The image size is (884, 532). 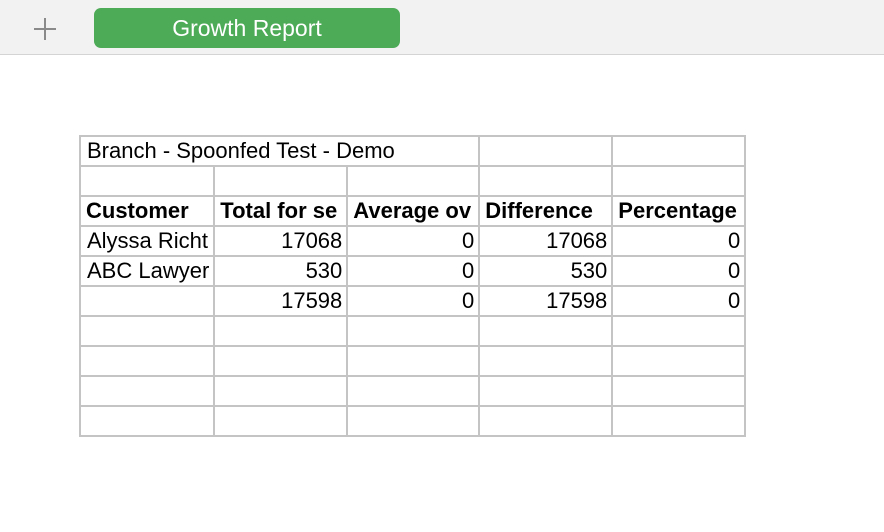 What do you see at coordinates (147, 211) in the screenshot?
I see `header-cell-customer: Customer` at bounding box center [147, 211].